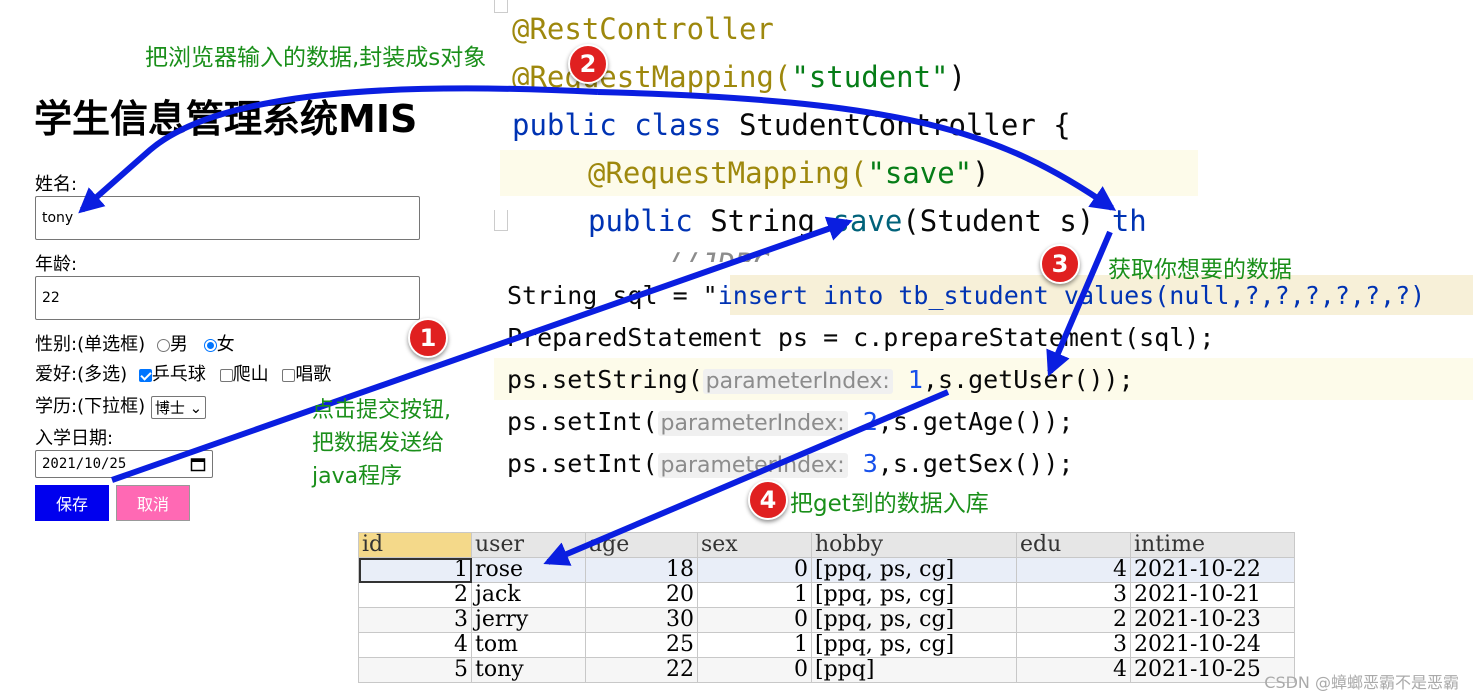  Describe the element at coordinates (428, 338) in the screenshot. I see `step1-badge: 1` at that location.